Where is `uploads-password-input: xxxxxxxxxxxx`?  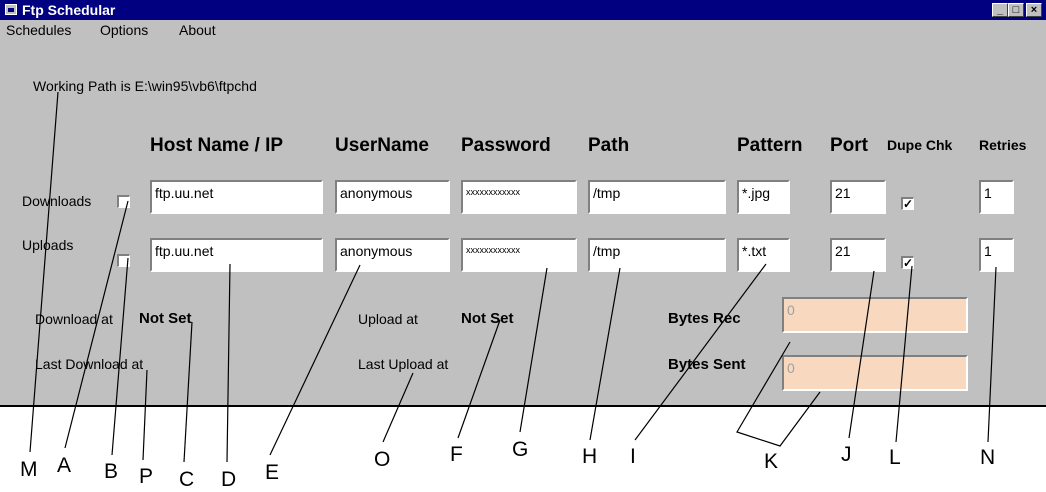 uploads-password-input: xxxxxxxxxxxx is located at coordinates (519, 255).